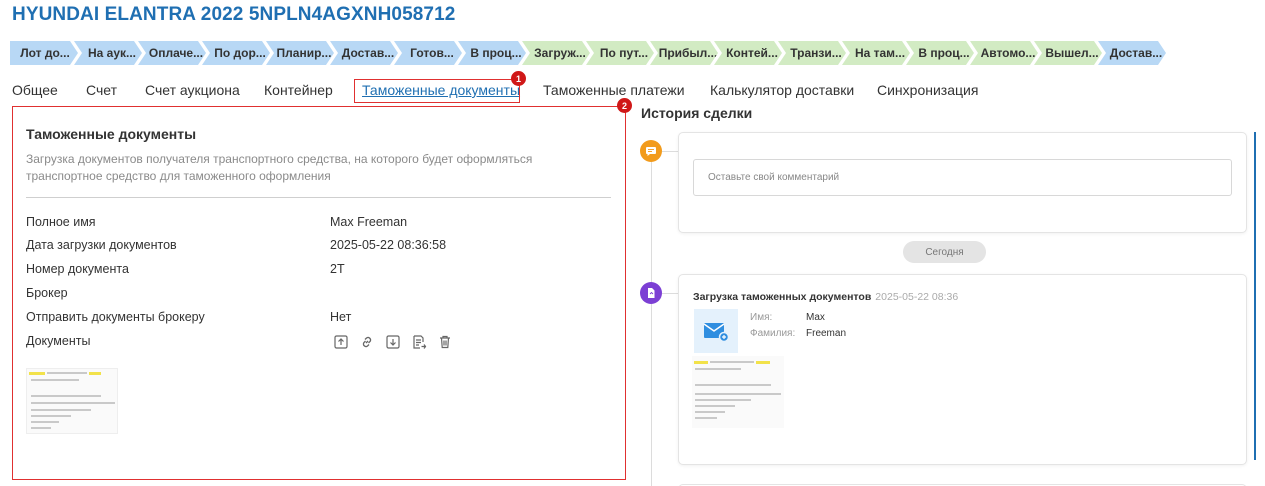 The image size is (1265, 486). I want to click on event-last-name-value: Freeman, so click(826, 333).